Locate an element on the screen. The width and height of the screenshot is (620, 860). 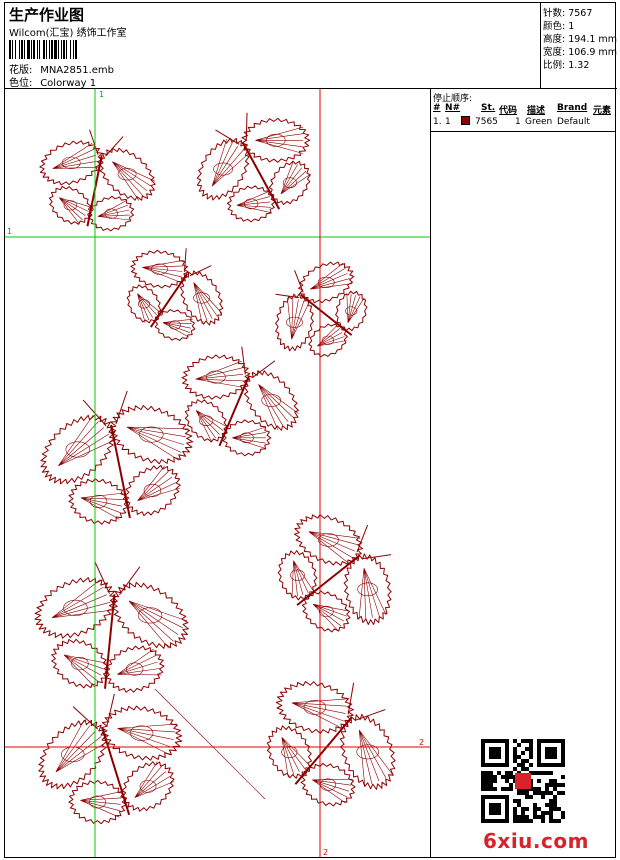
guide-label-v1: 1 is located at coordinates (101, 94).